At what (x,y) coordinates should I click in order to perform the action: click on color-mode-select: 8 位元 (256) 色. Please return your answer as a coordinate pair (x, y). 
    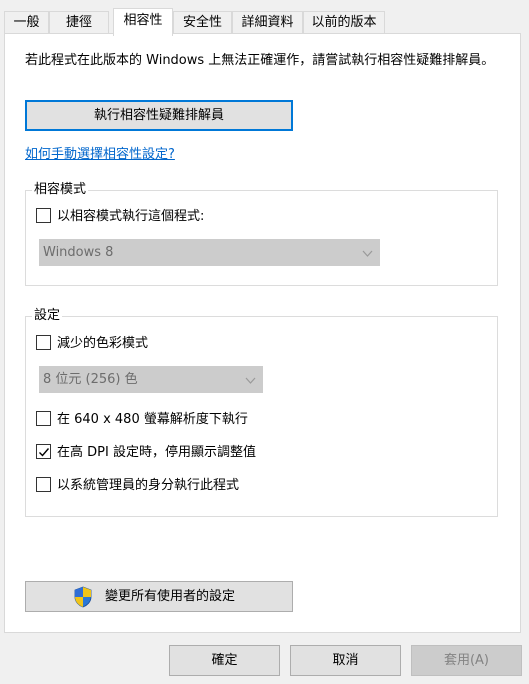
    Looking at the image, I should click on (151, 379).